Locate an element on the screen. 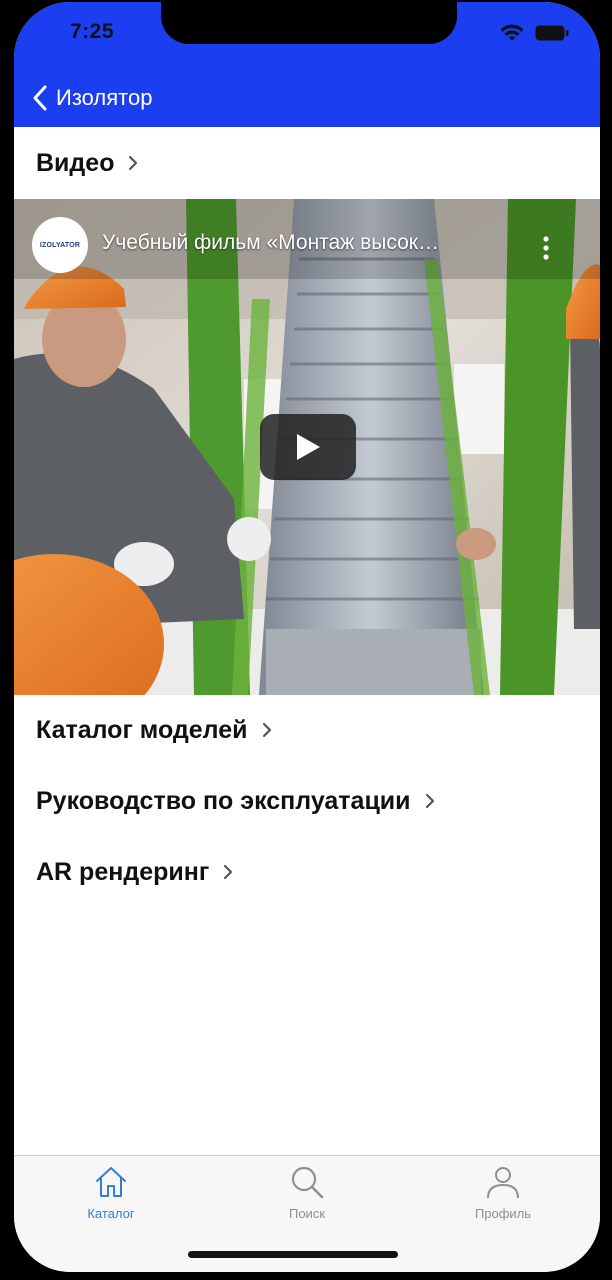 Image resolution: width=612 pixels, height=1280 pixels. menu-item-label: Каталог моделей is located at coordinates (142, 729).